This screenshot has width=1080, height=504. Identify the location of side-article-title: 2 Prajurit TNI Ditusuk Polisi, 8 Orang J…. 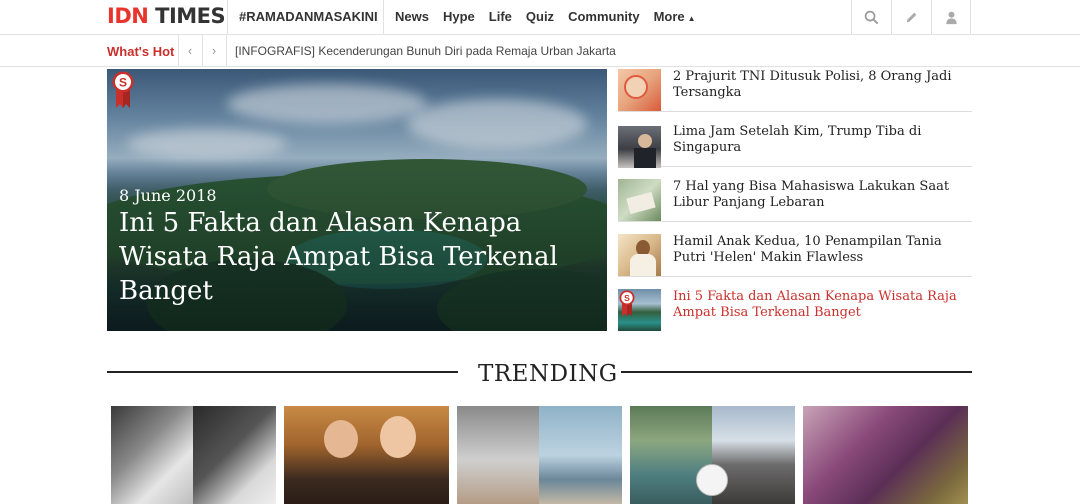
(812, 84).